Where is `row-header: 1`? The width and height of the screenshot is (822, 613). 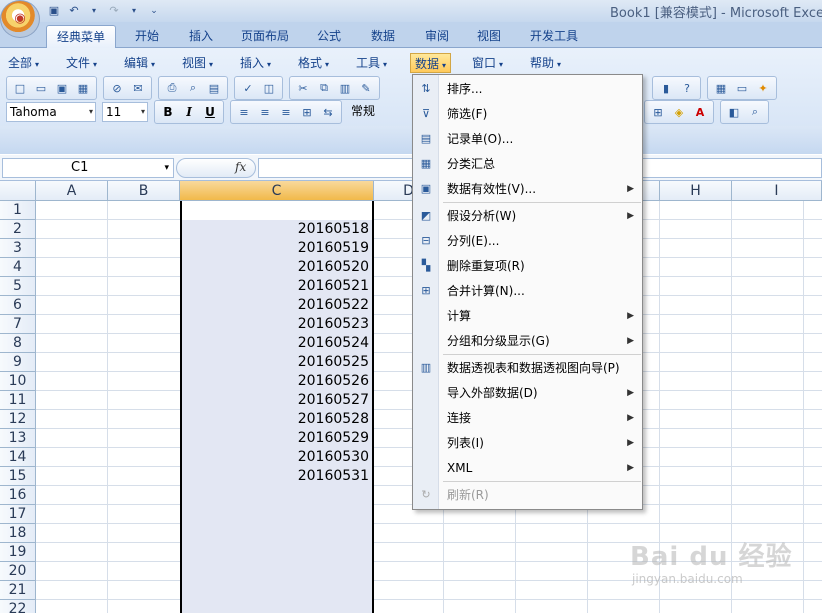 row-header: 1 is located at coordinates (18, 210).